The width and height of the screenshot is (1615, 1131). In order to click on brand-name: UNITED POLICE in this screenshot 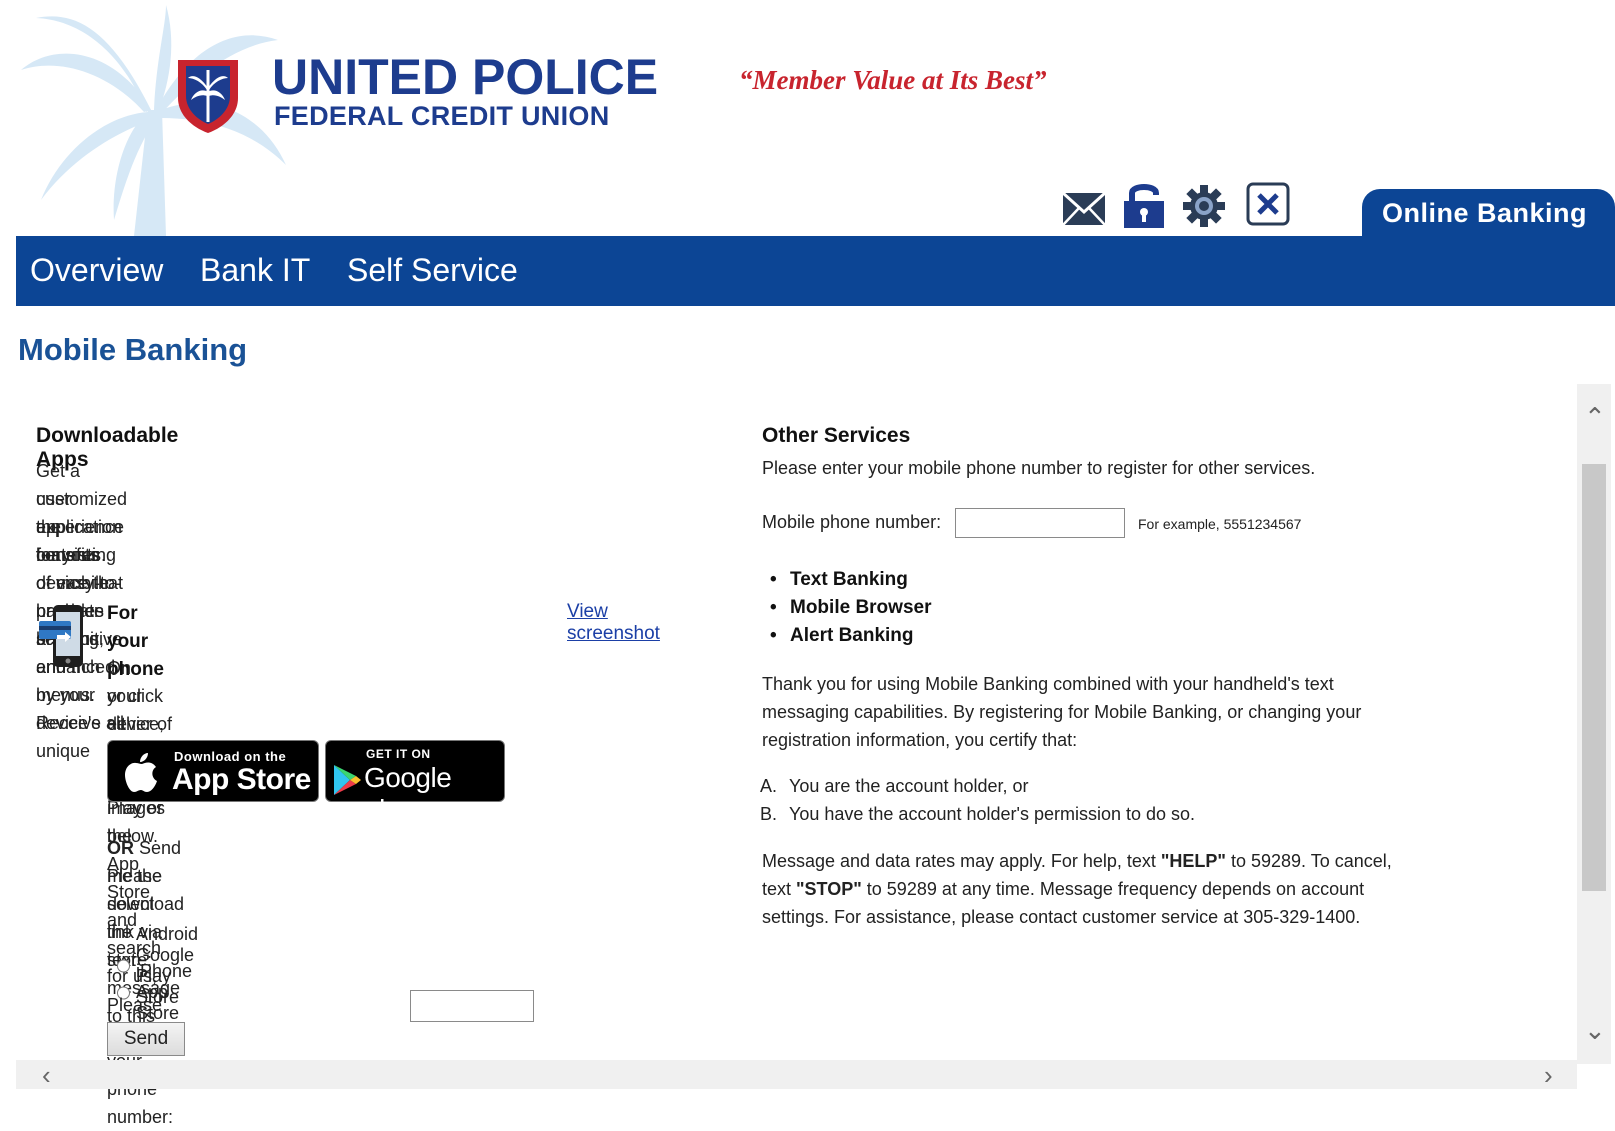, I will do `click(465, 77)`.